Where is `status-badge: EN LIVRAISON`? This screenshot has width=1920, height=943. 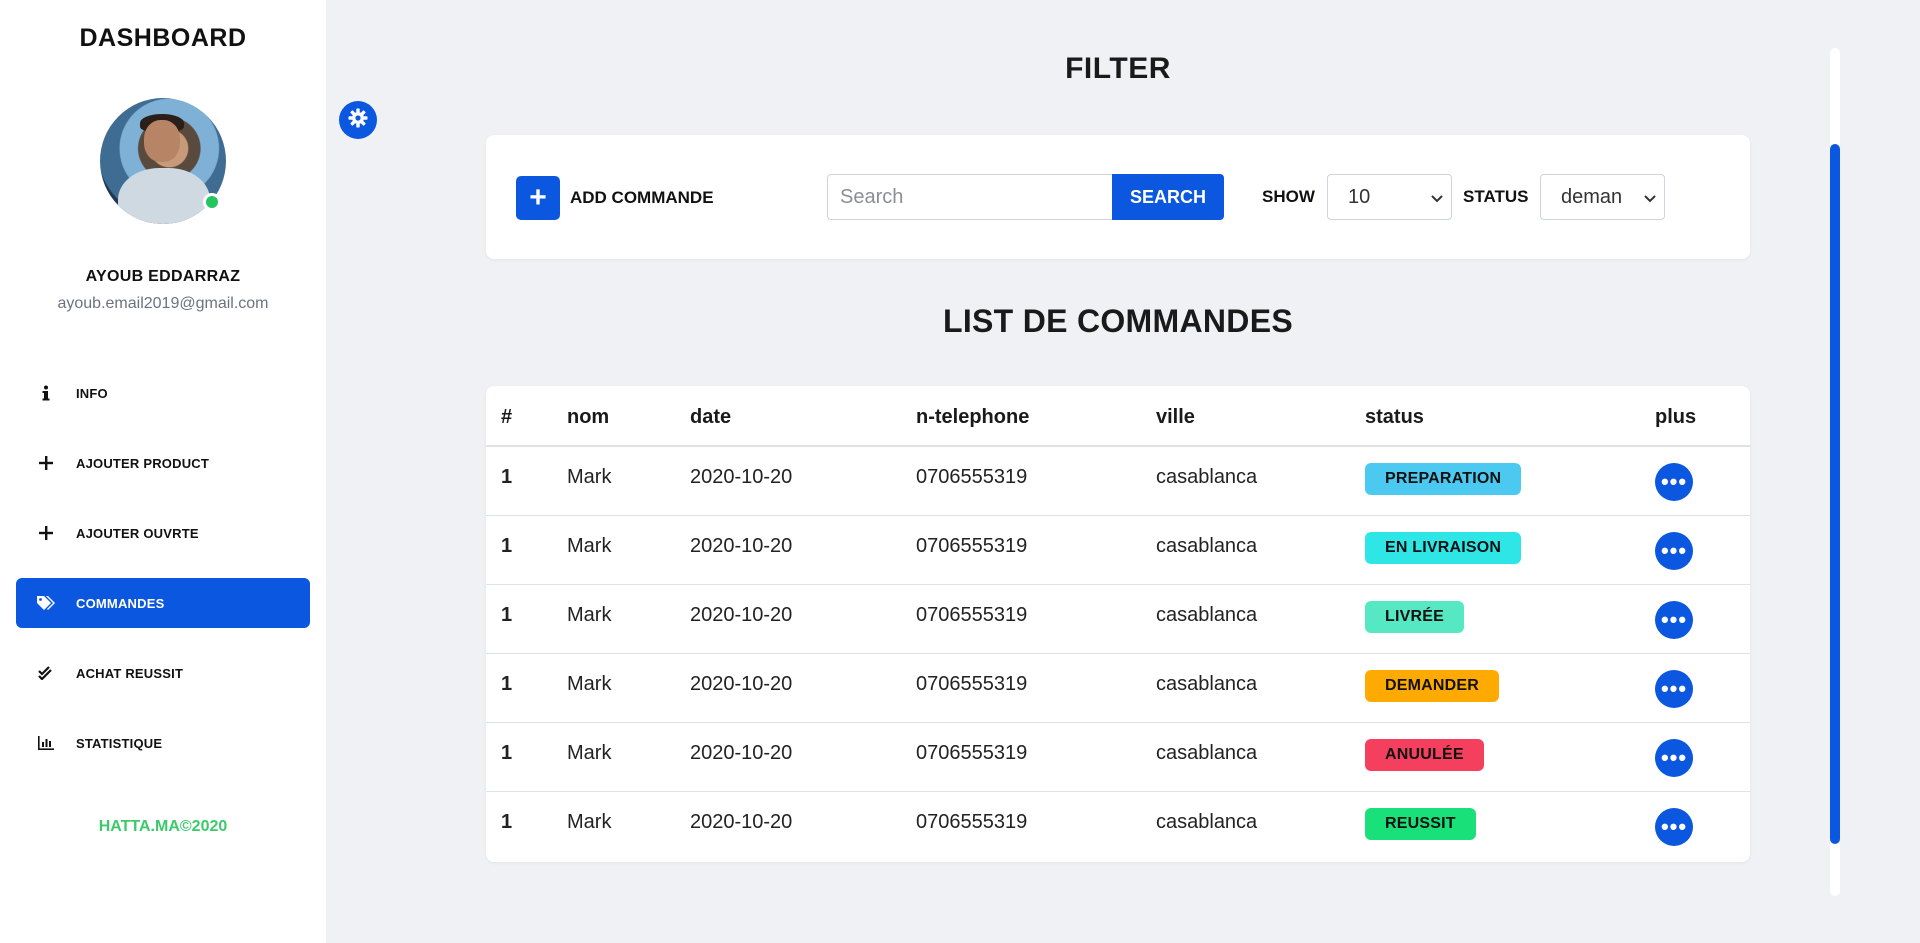 status-badge: EN LIVRAISON is located at coordinates (1443, 548).